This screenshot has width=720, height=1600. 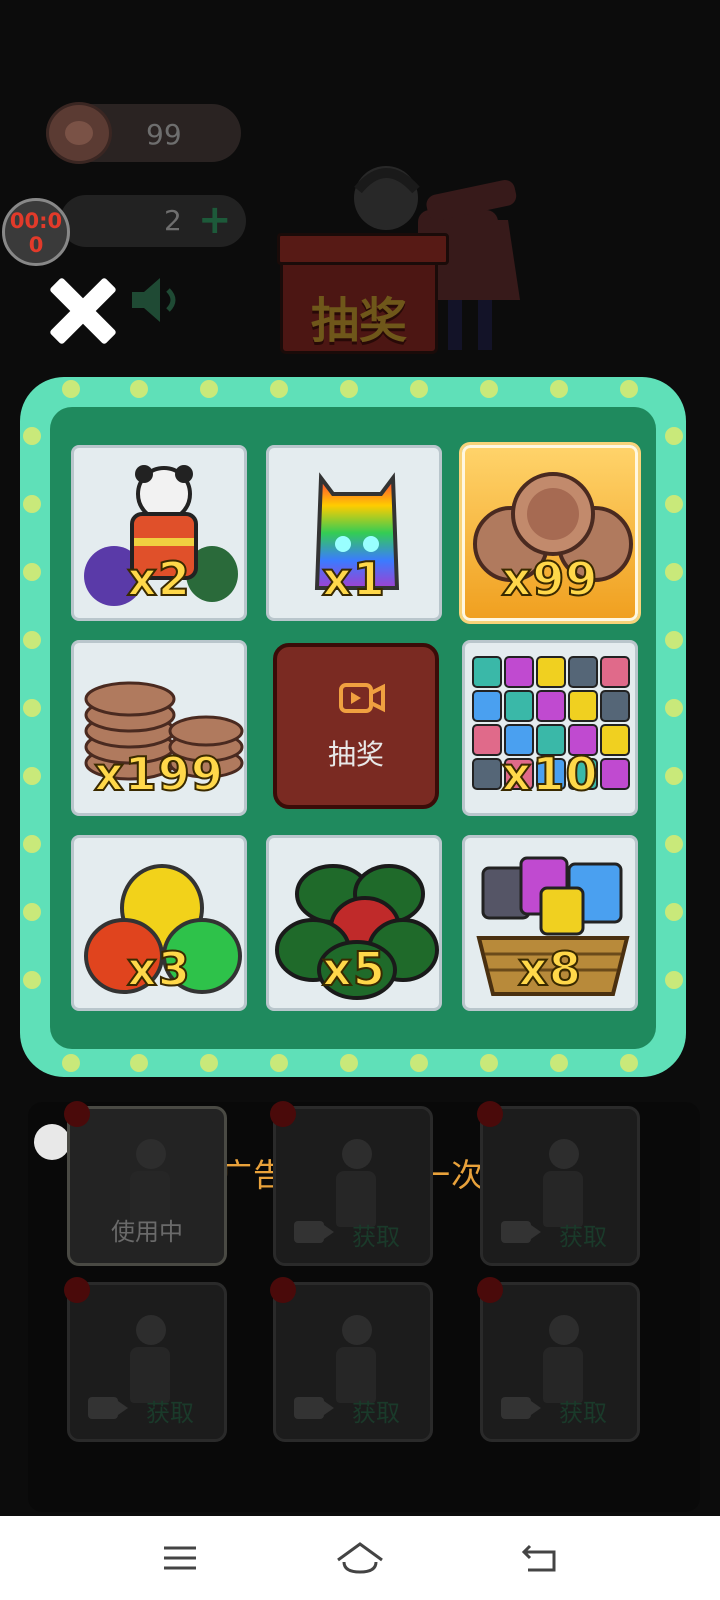 I want to click on hint-toggle, so click(x=52, y=1142).